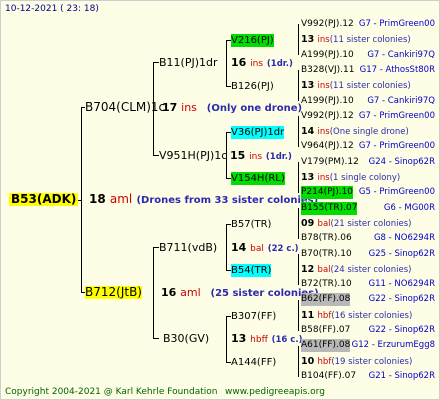 This screenshot has width=440, height=400. Describe the element at coordinates (258, 178) in the screenshot. I see `gen3-queen: V154H(RL)` at that location.